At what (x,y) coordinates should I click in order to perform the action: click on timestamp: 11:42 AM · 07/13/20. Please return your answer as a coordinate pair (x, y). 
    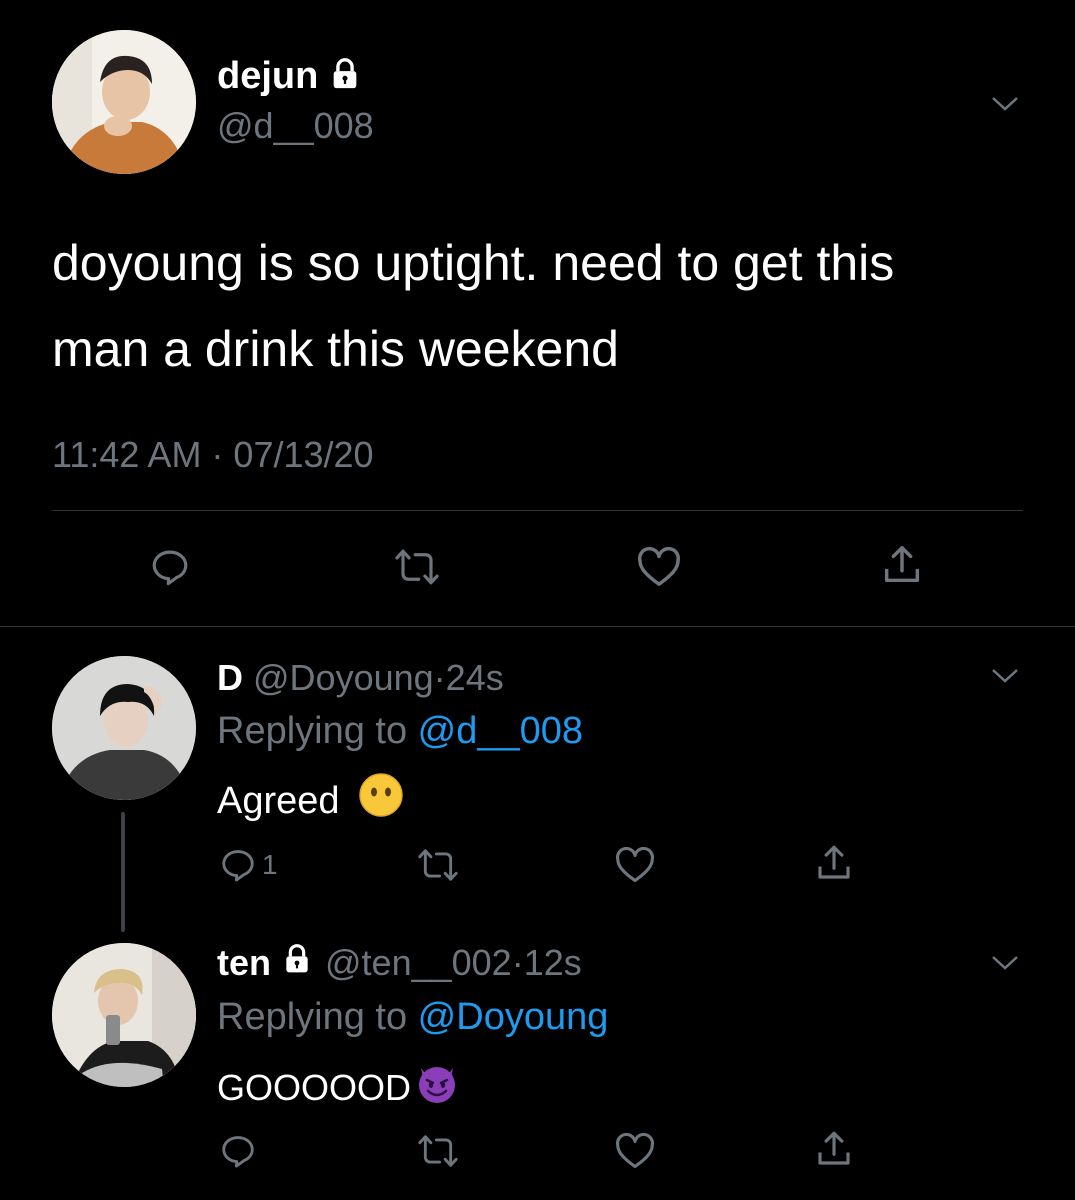
    Looking at the image, I should click on (213, 454).